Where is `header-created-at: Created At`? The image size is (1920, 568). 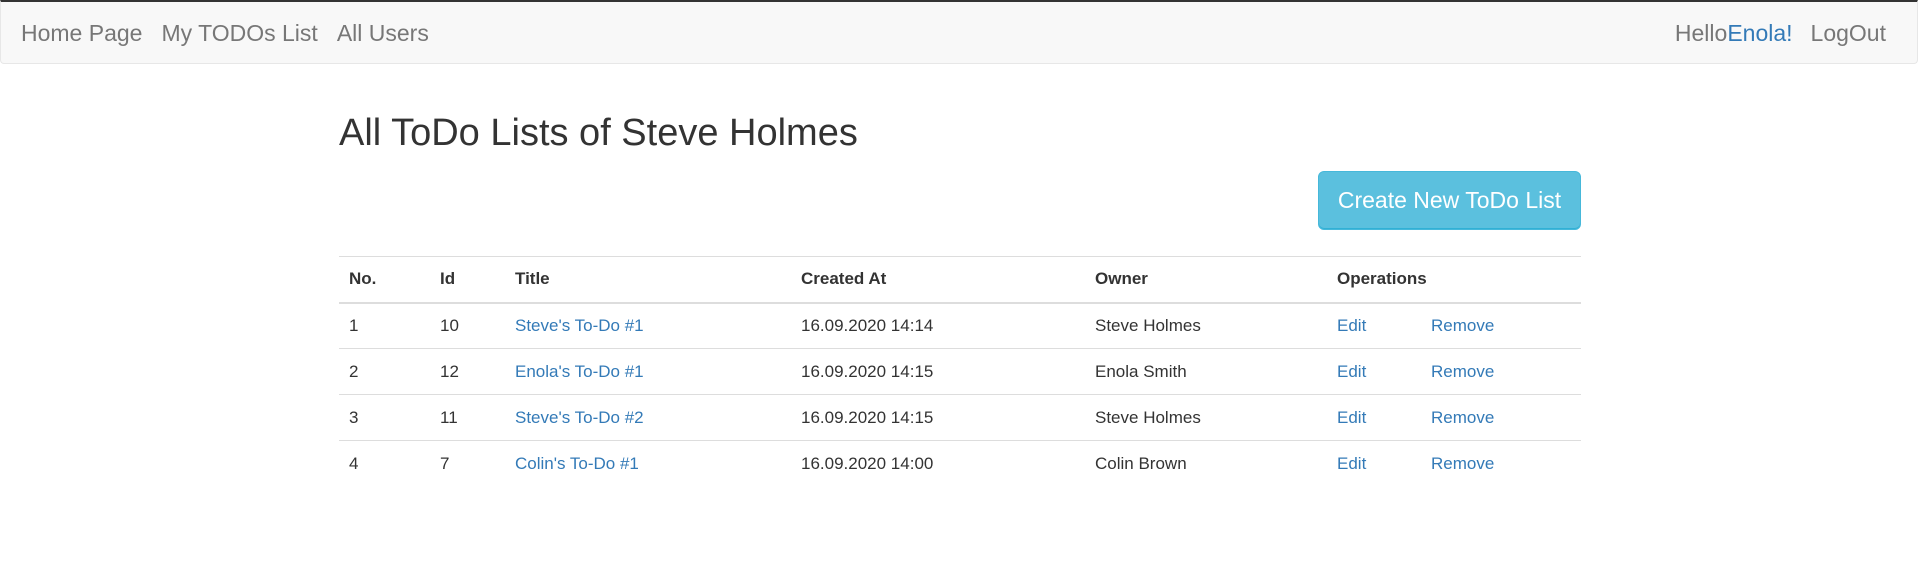 header-created-at: Created At is located at coordinates (938, 280).